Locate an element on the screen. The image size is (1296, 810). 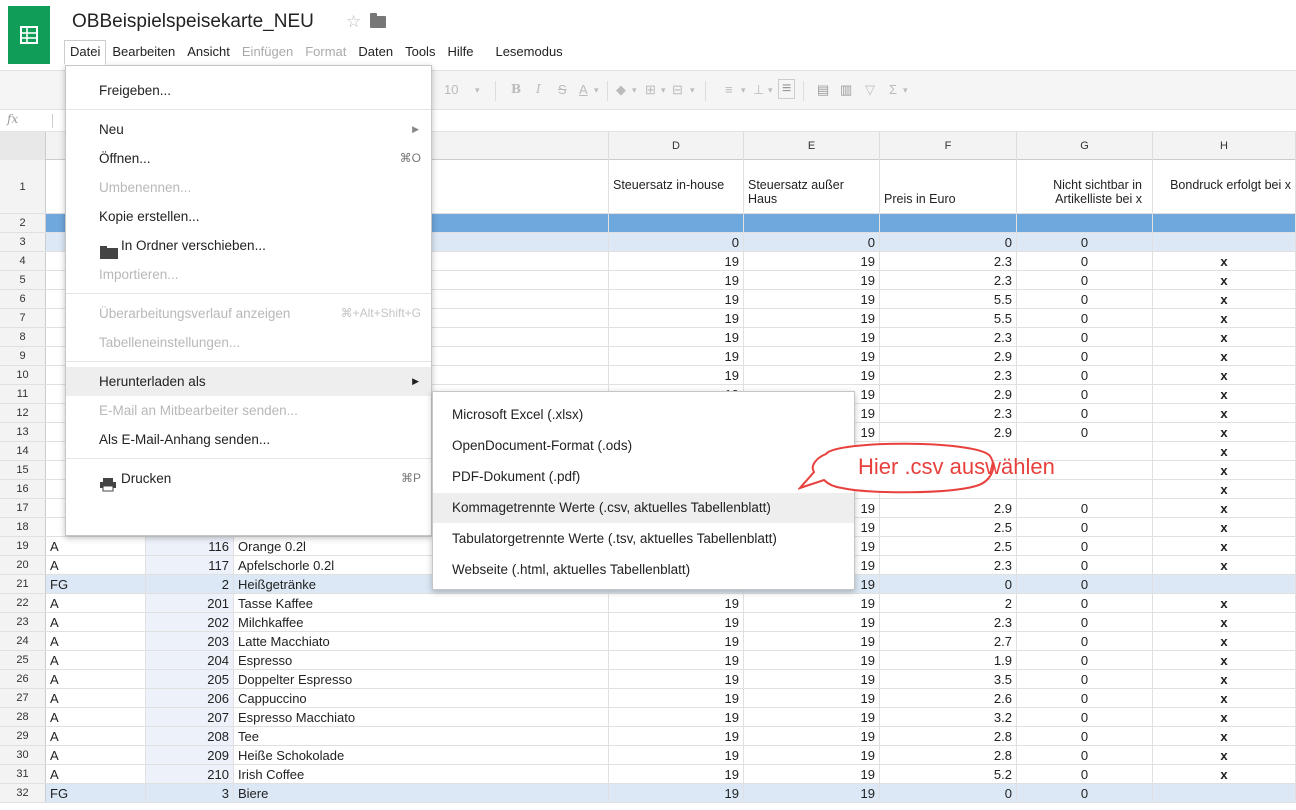
merge-cells-icon: ⊟ is located at coordinates (677, 90).